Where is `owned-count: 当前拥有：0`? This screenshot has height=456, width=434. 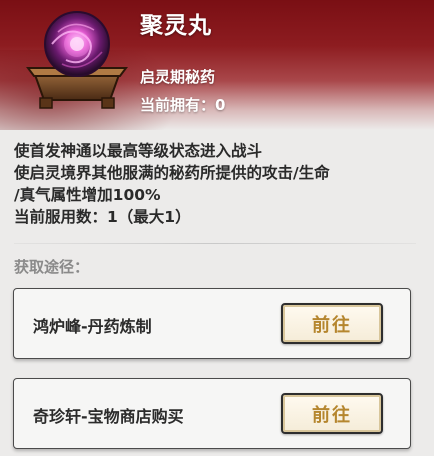 owned-count: 当前拥有：0 is located at coordinates (183, 105).